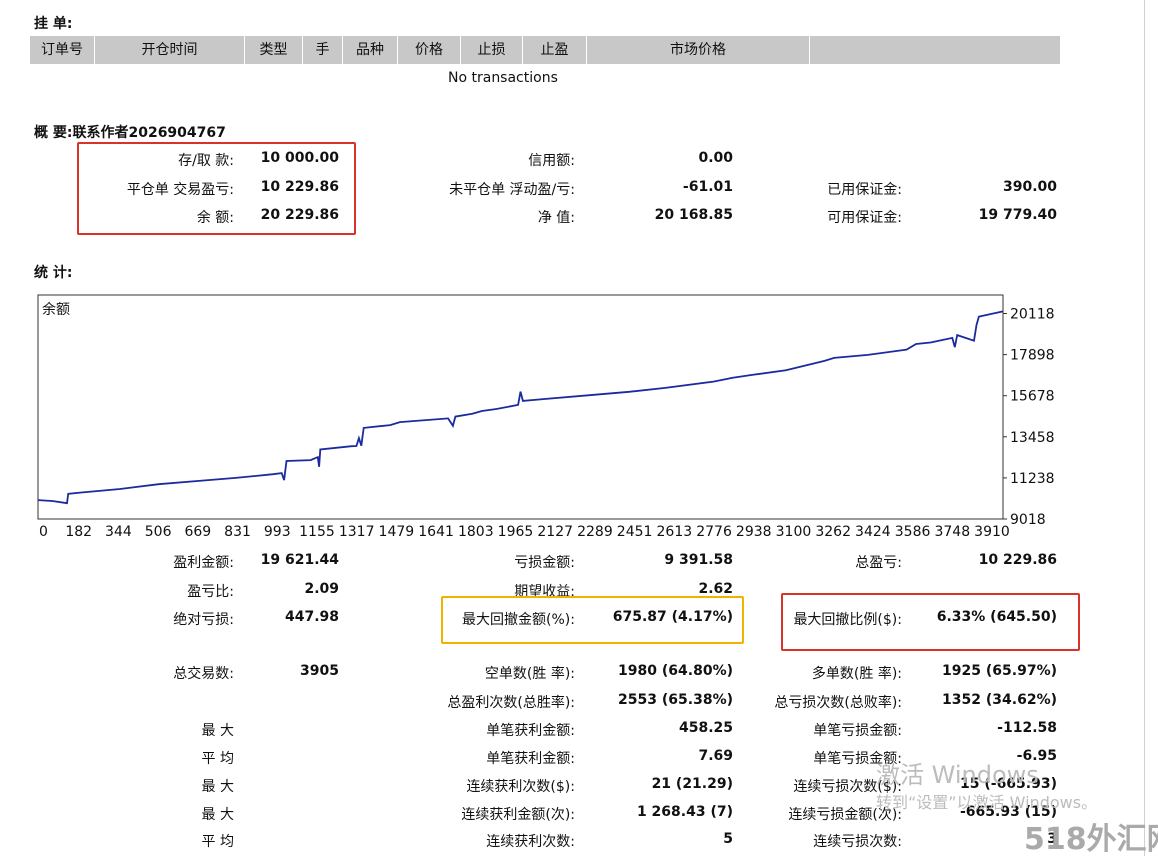  Describe the element at coordinates (864, 190) in the screenshot. I see `summary-label: 已用保证金:` at that location.